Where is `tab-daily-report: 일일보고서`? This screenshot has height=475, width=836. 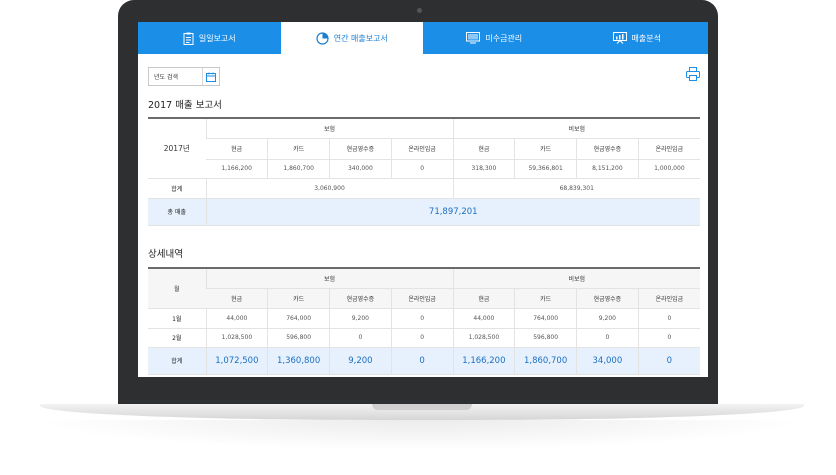
tab-daily-report: 일일보고서 is located at coordinates (209, 38).